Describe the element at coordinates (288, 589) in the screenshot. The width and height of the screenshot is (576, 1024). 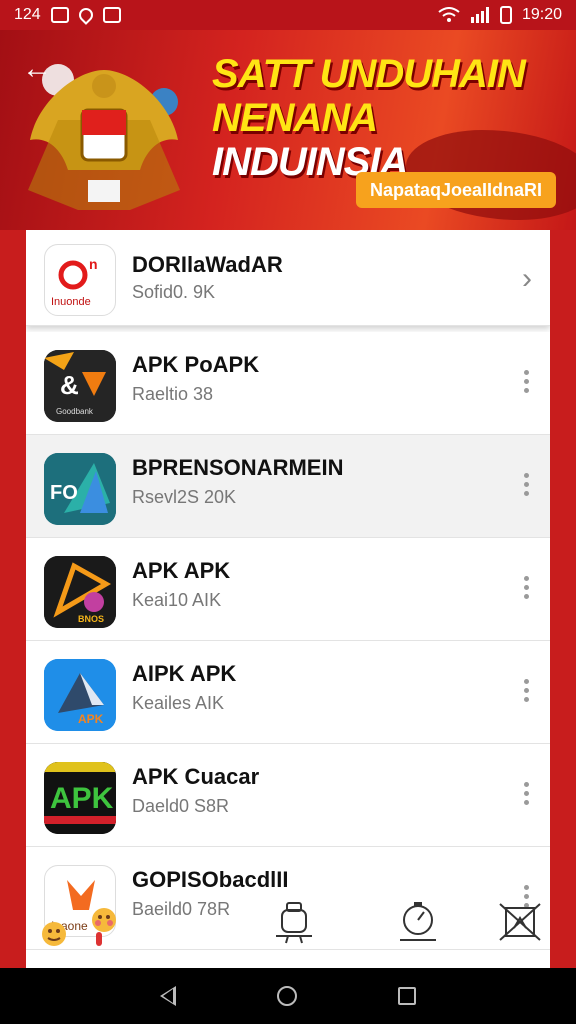
I see `list-item: BNOS APK APK Keai10 AIK` at that location.